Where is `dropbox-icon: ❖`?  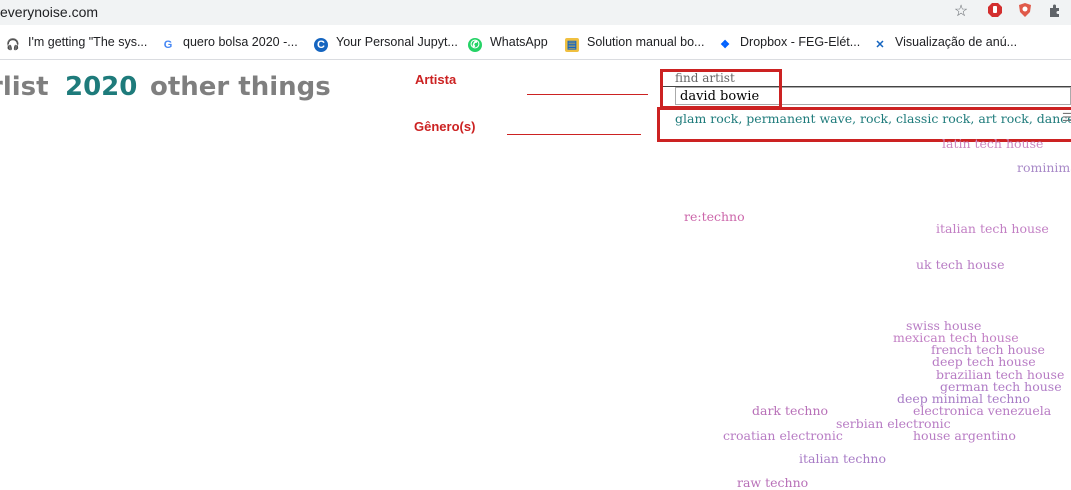
dropbox-icon: ❖ is located at coordinates (725, 45).